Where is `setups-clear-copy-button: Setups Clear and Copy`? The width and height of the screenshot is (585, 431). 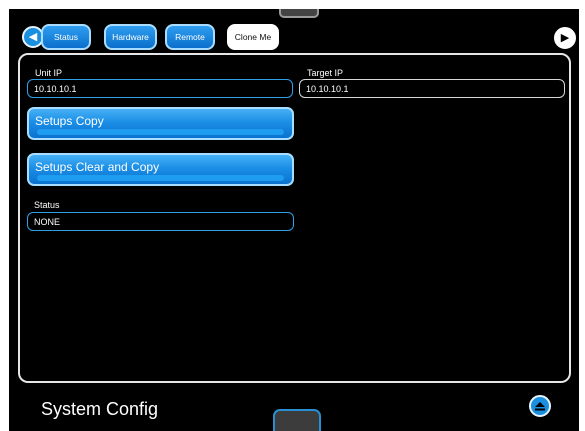
setups-clear-copy-button: Setups Clear and Copy is located at coordinates (160, 169).